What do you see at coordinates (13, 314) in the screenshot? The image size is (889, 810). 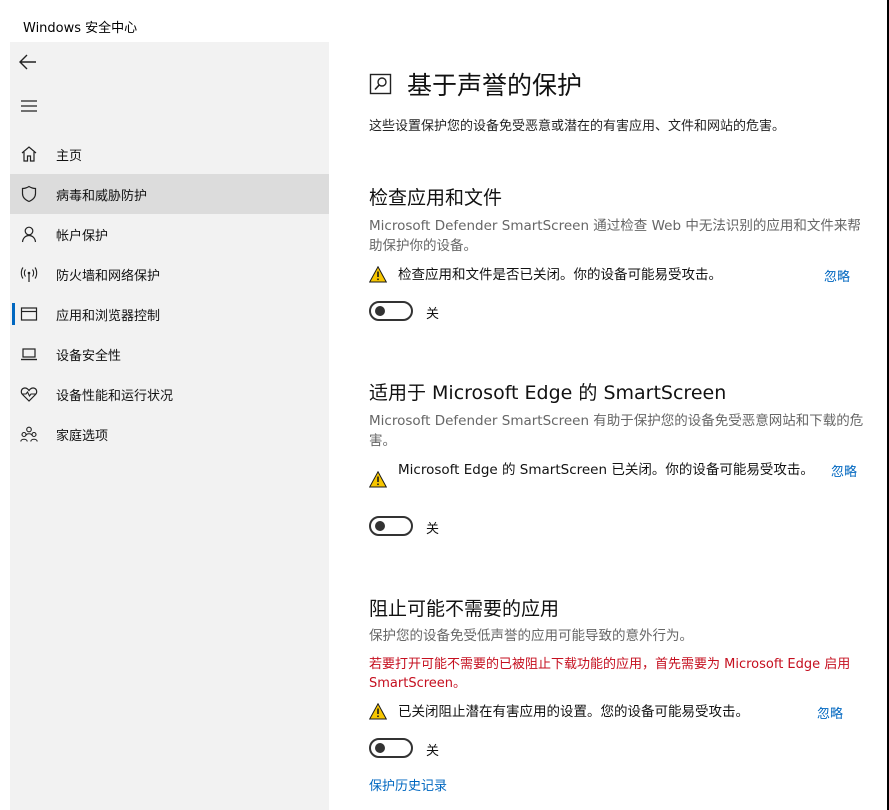 I see `selection-indicator` at bounding box center [13, 314].